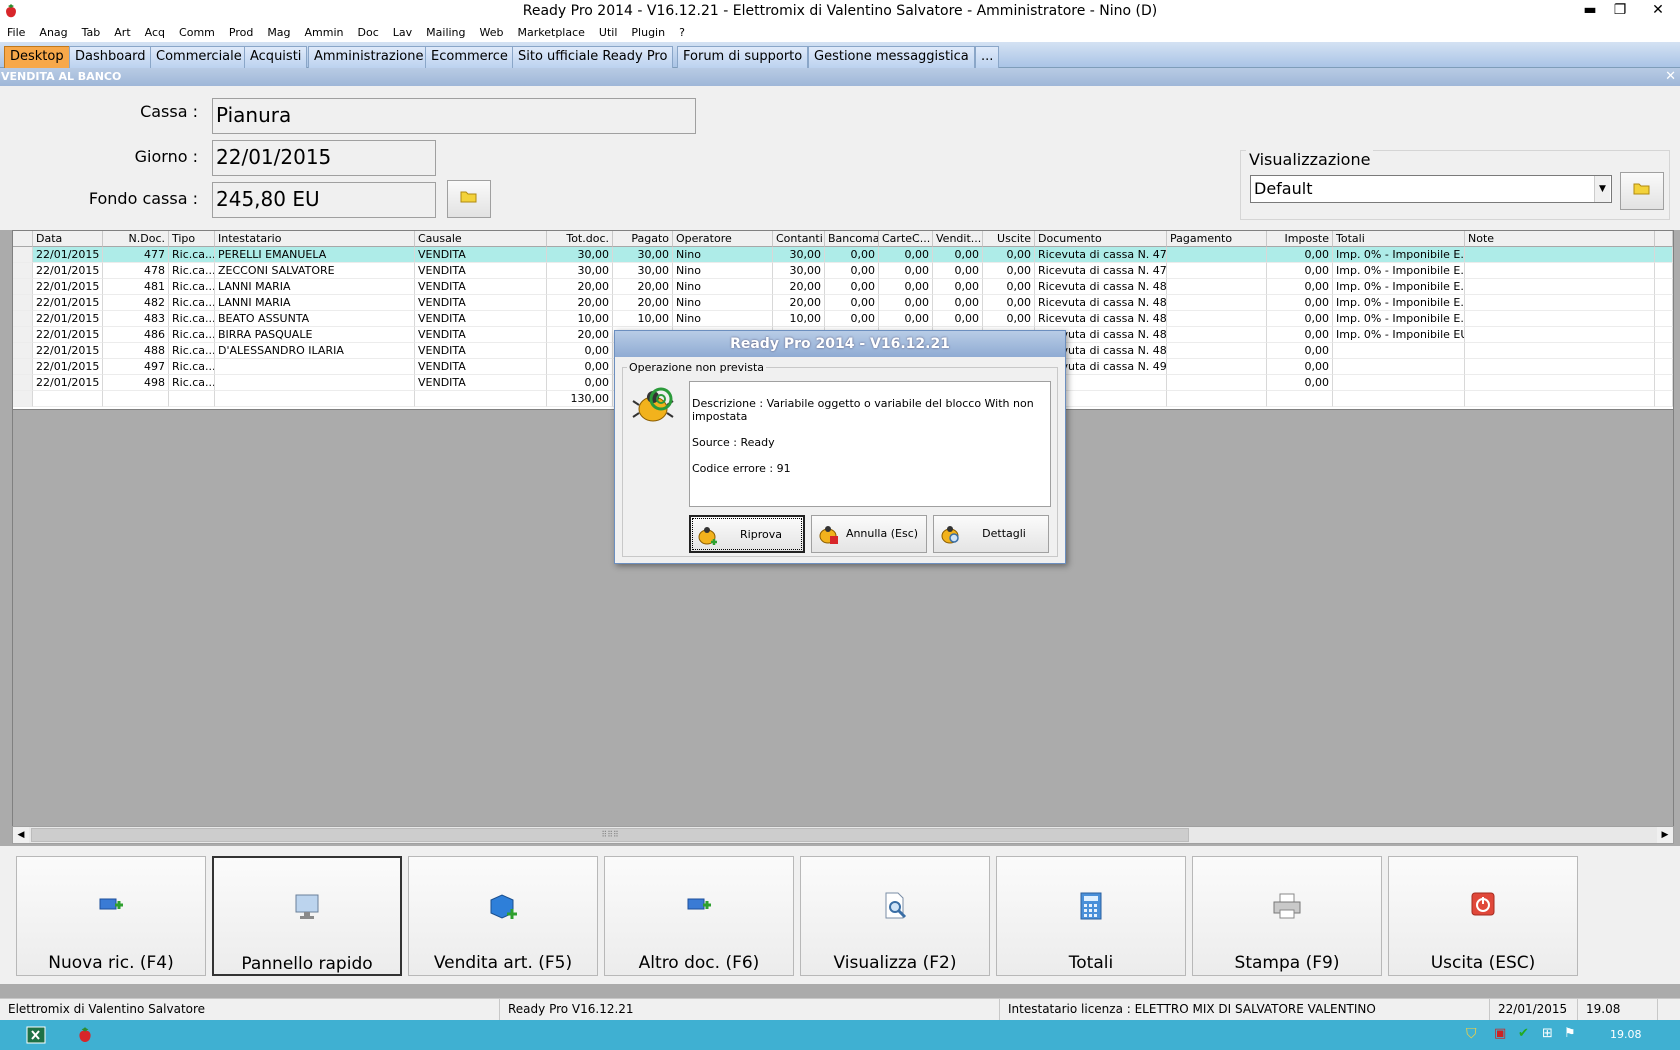 This screenshot has height=1050, width=1680. I want to click on tab-gestione-messaggistica: Gestione messaggistica, so click(891, 57).